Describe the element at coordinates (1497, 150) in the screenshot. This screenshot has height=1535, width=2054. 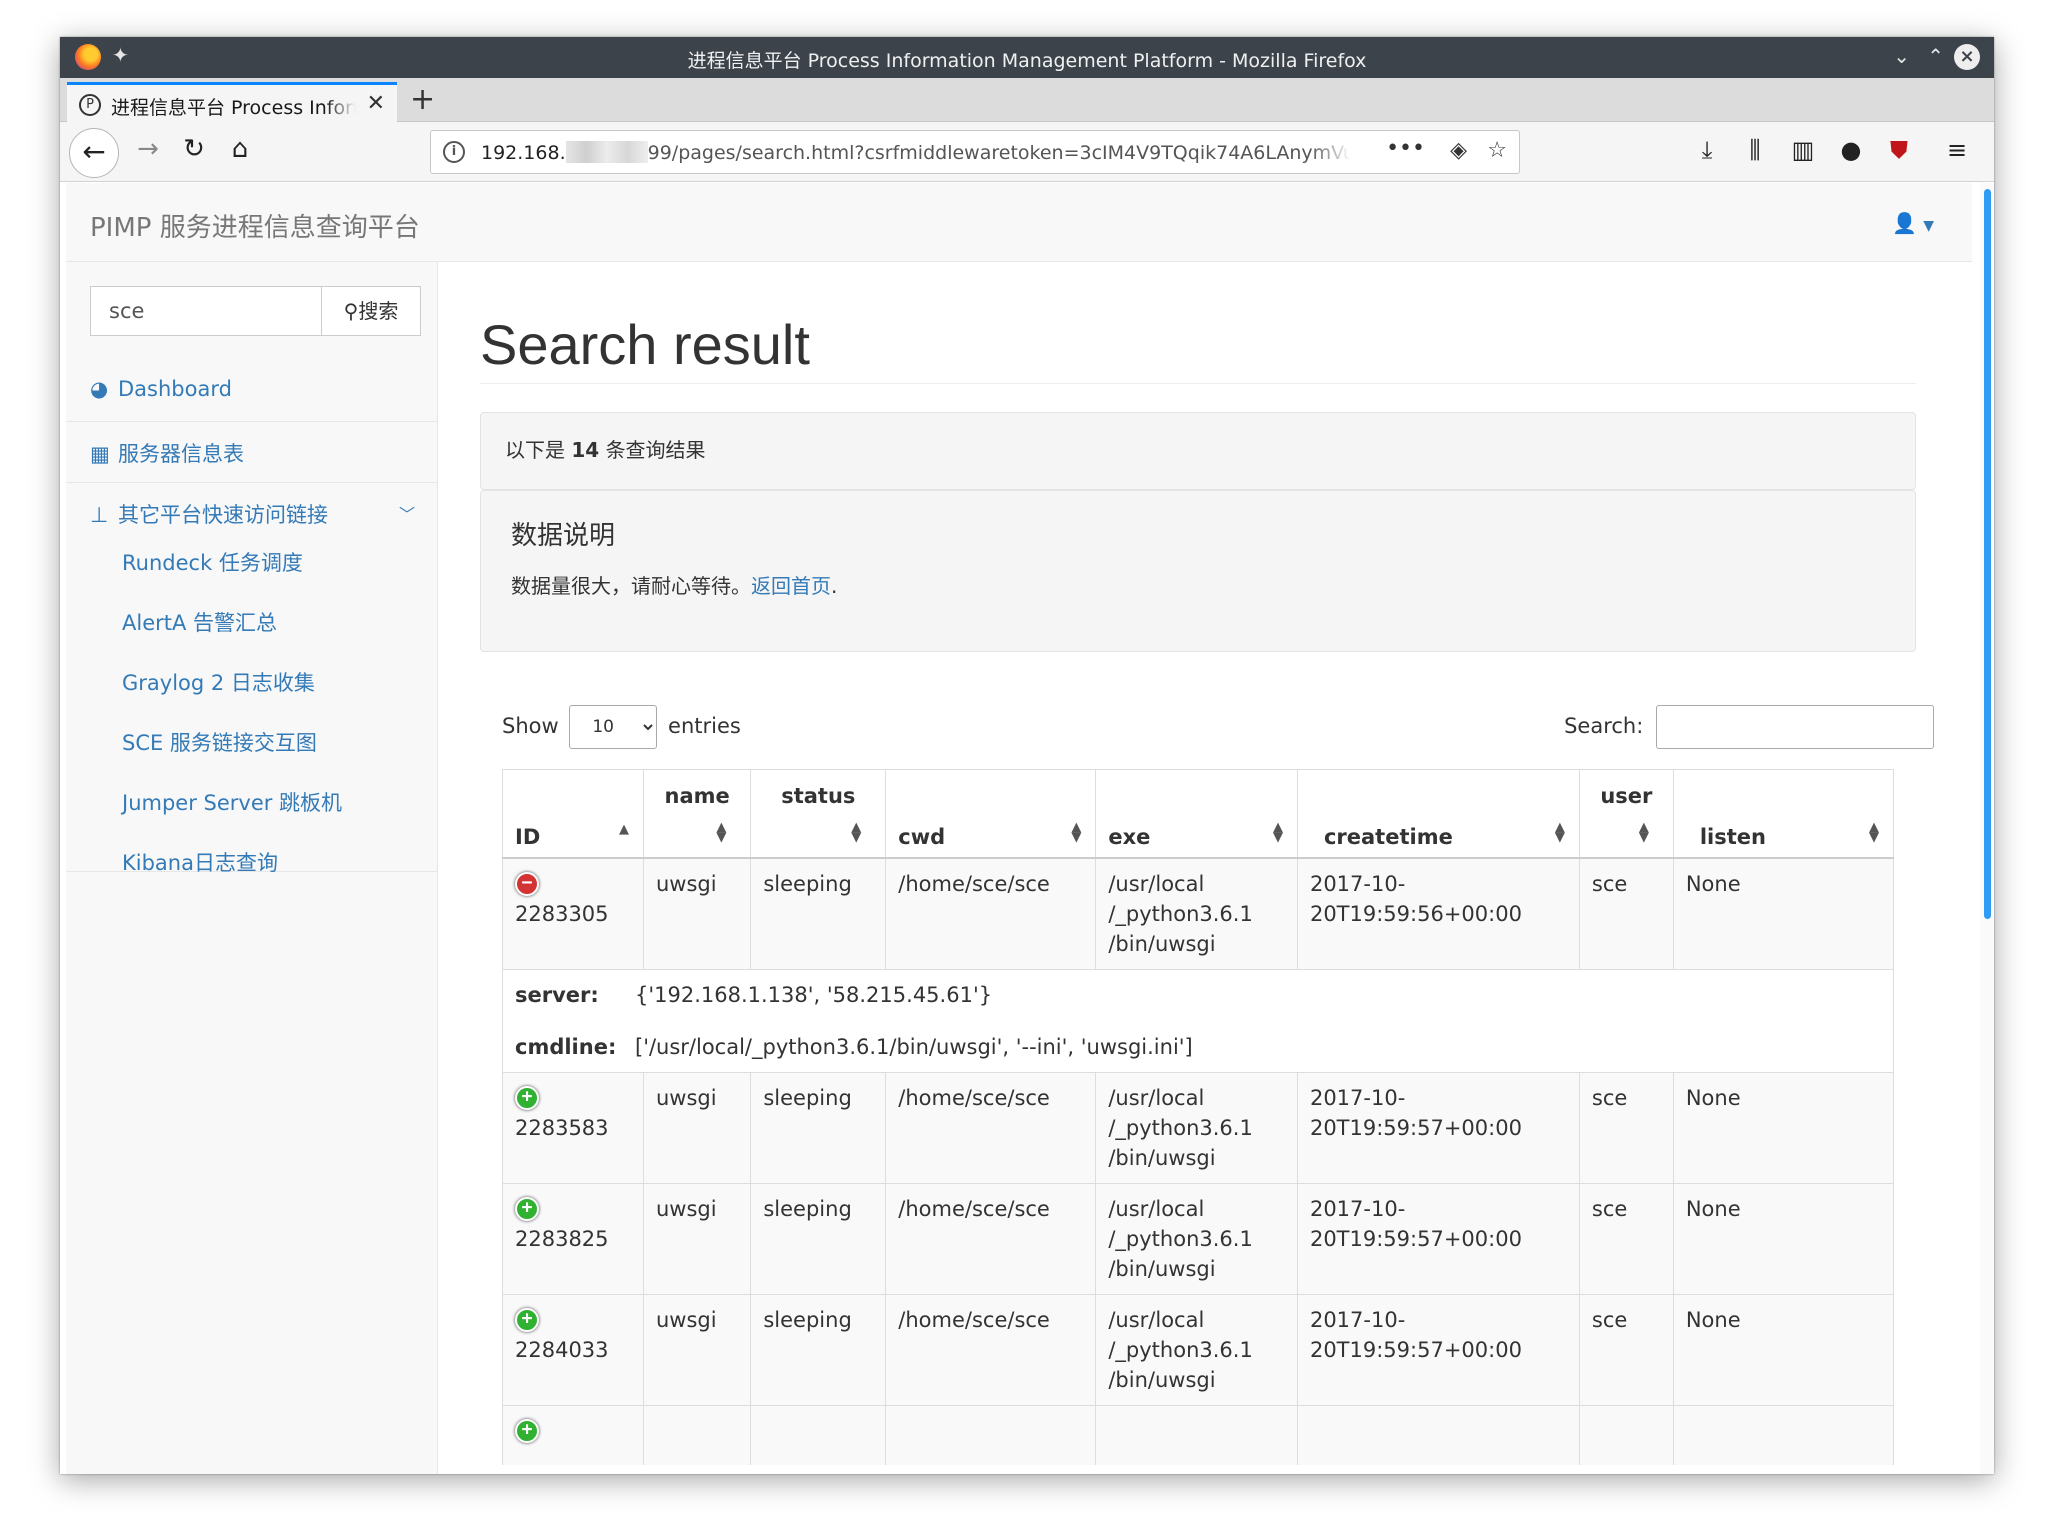
I see `bookmark-star-icon: ☆` at that location.